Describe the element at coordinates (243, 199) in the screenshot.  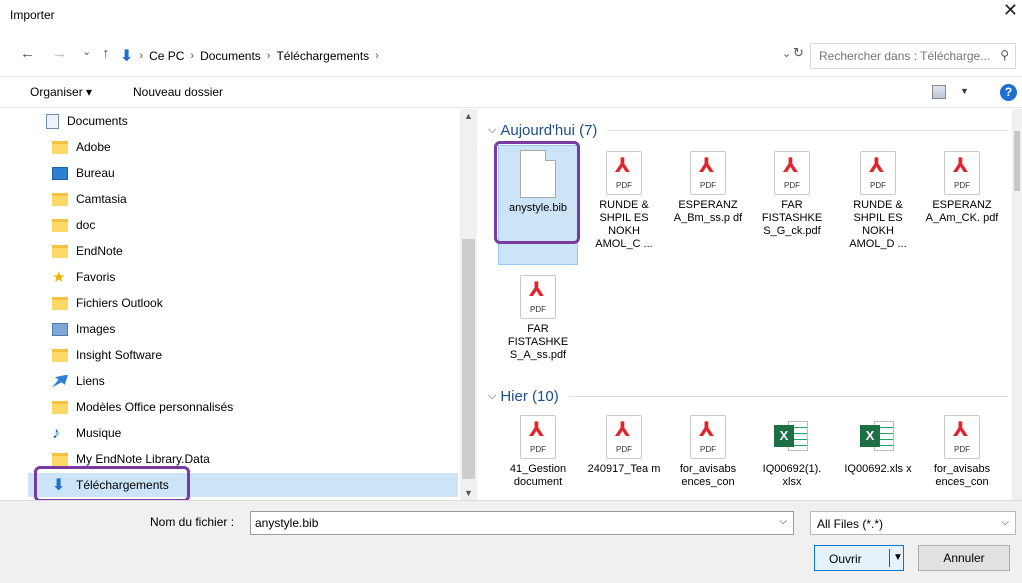
I see `sidebar-item-camtasia: Camtasia` at that location.